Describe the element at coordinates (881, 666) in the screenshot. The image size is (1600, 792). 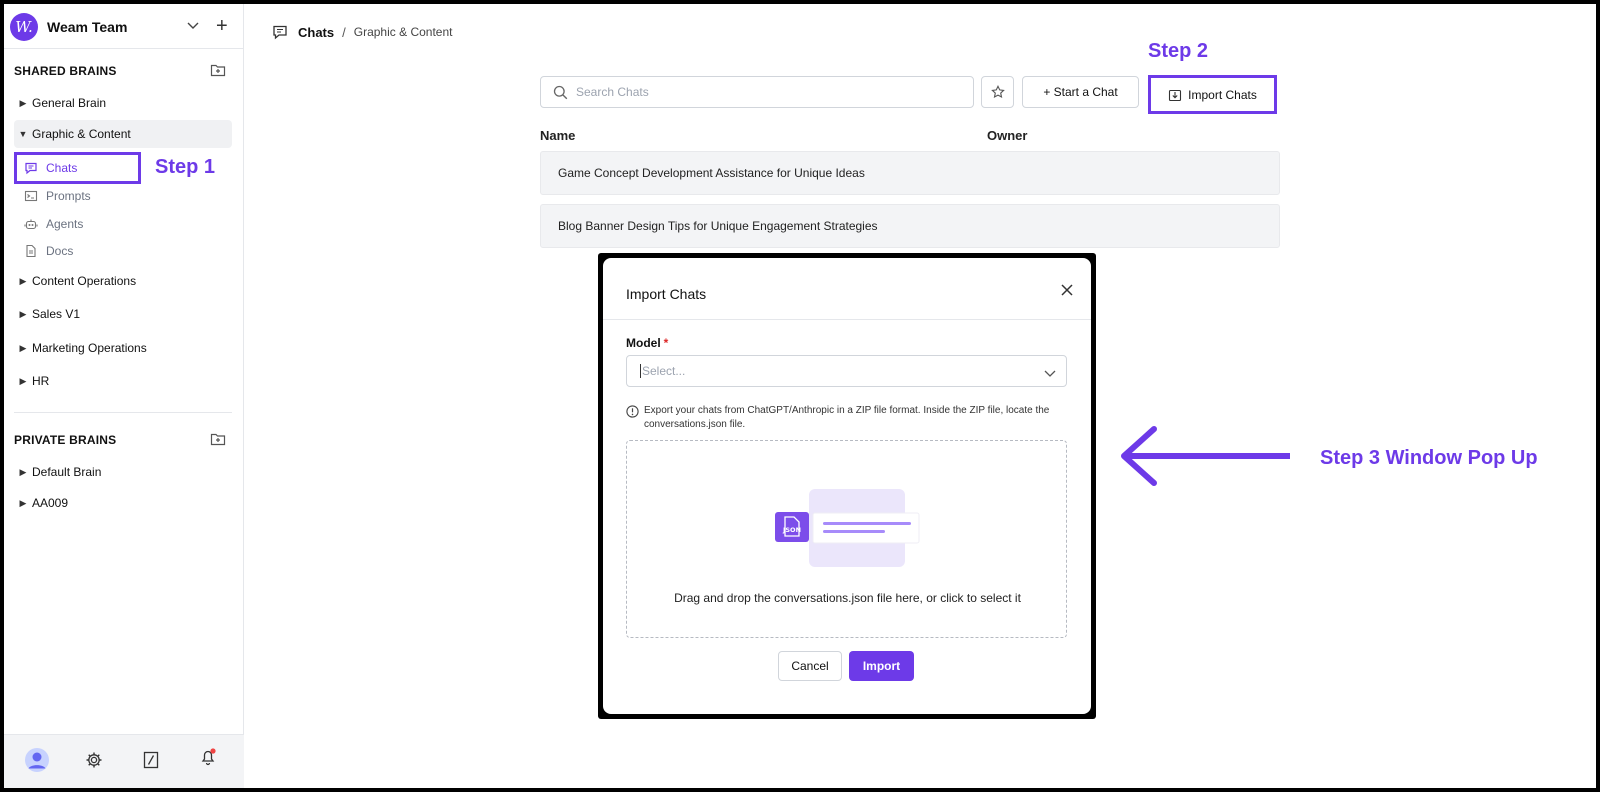
I see `import-button: Import` at that location.